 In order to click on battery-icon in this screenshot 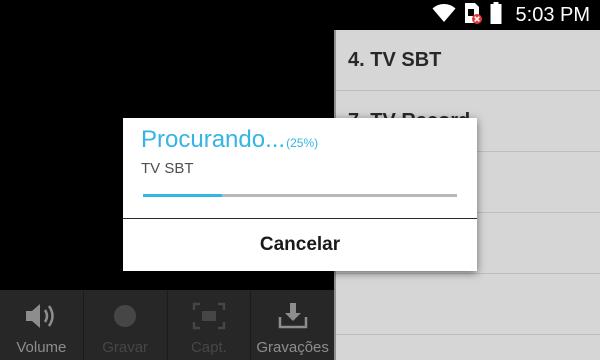, I will do `click(496, 15)`.